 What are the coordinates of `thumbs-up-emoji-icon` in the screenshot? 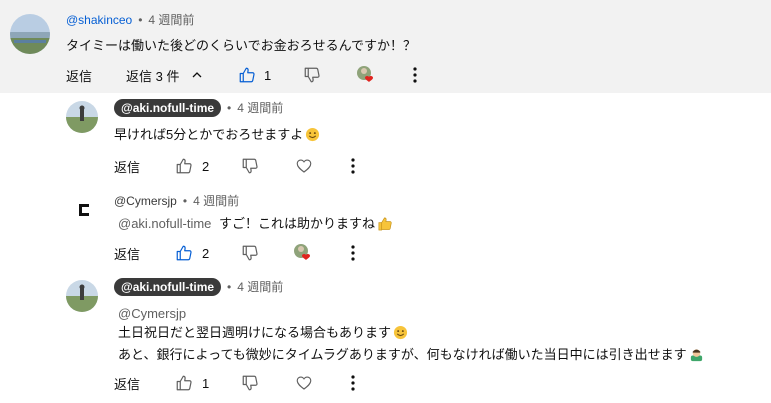 It's located at (384, 226).